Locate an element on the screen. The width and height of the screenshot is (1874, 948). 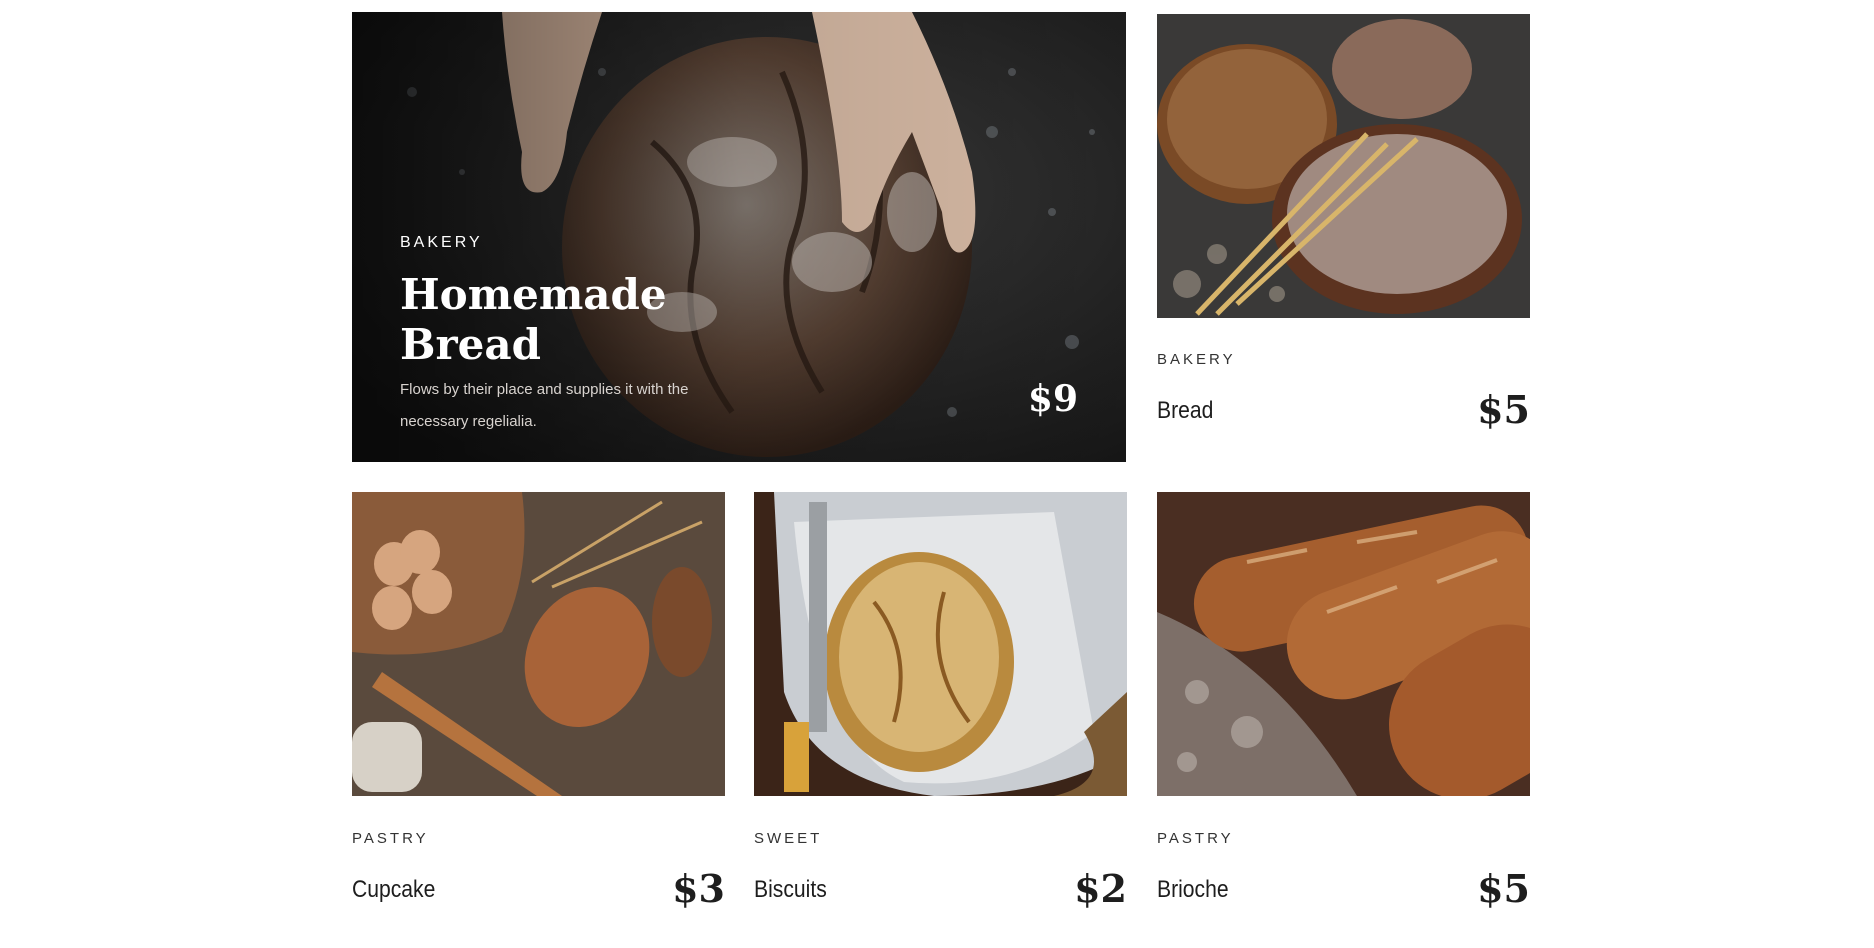
card-name: Bread is located at coordinates (1185, 411).